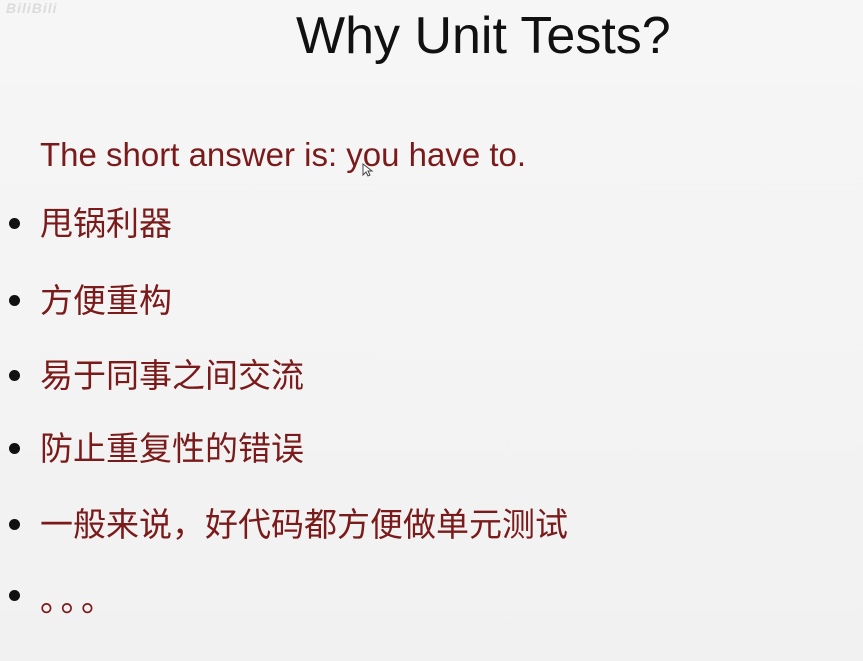 The image size is (863, 661). What do you see at coordinates (172, 375) in the screenshot?
I see `bullet-text: 易于同事之间交流` at bounding box center [172, 375].